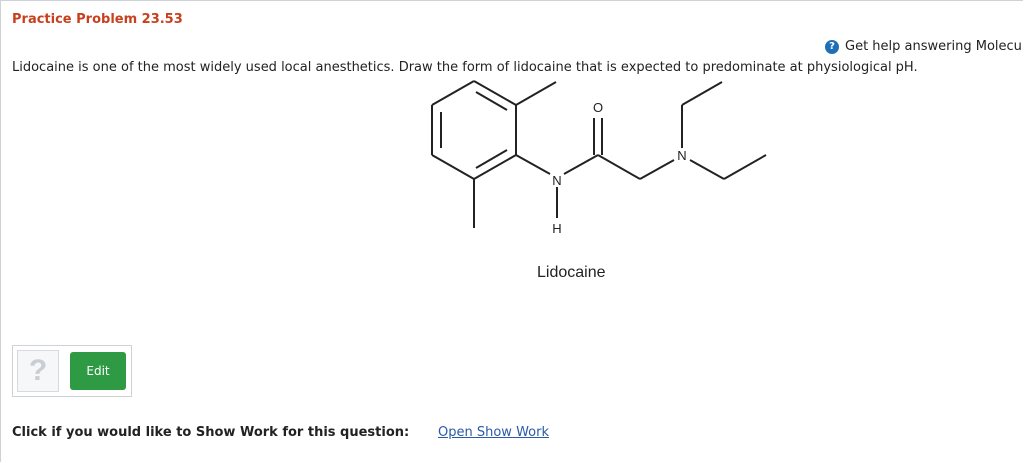 The height and width of the screenshot is (463, 1024). Describe the element at coordinates (681, 155) in the screenshot. I see `amine-nitrogen-label: N` at that location.